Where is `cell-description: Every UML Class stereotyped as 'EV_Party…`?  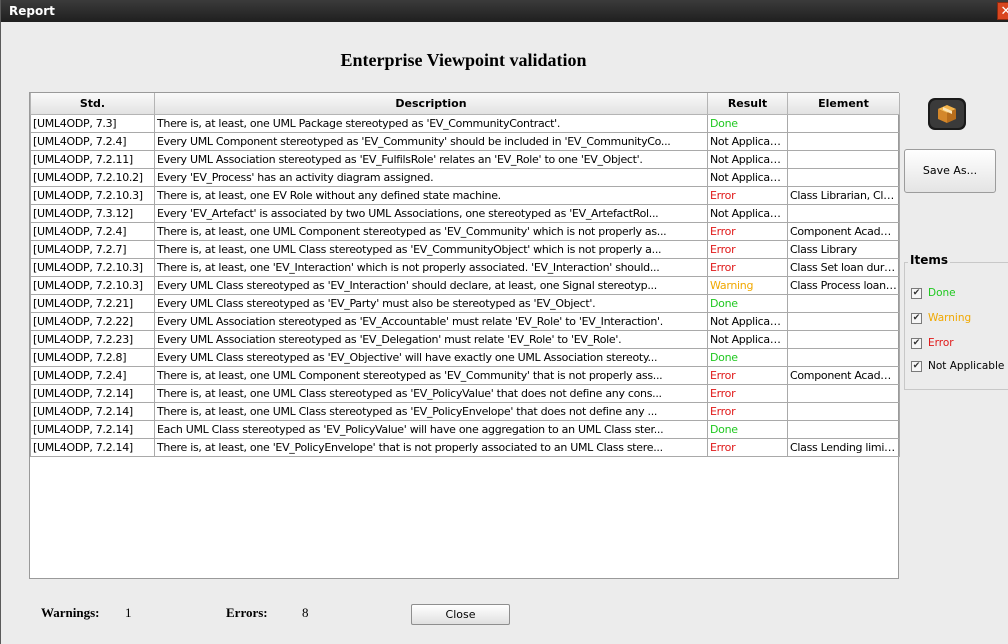
cell-description: Every UML Class stereotyped as 'EV_Party… is located at coordinates (431, 303).